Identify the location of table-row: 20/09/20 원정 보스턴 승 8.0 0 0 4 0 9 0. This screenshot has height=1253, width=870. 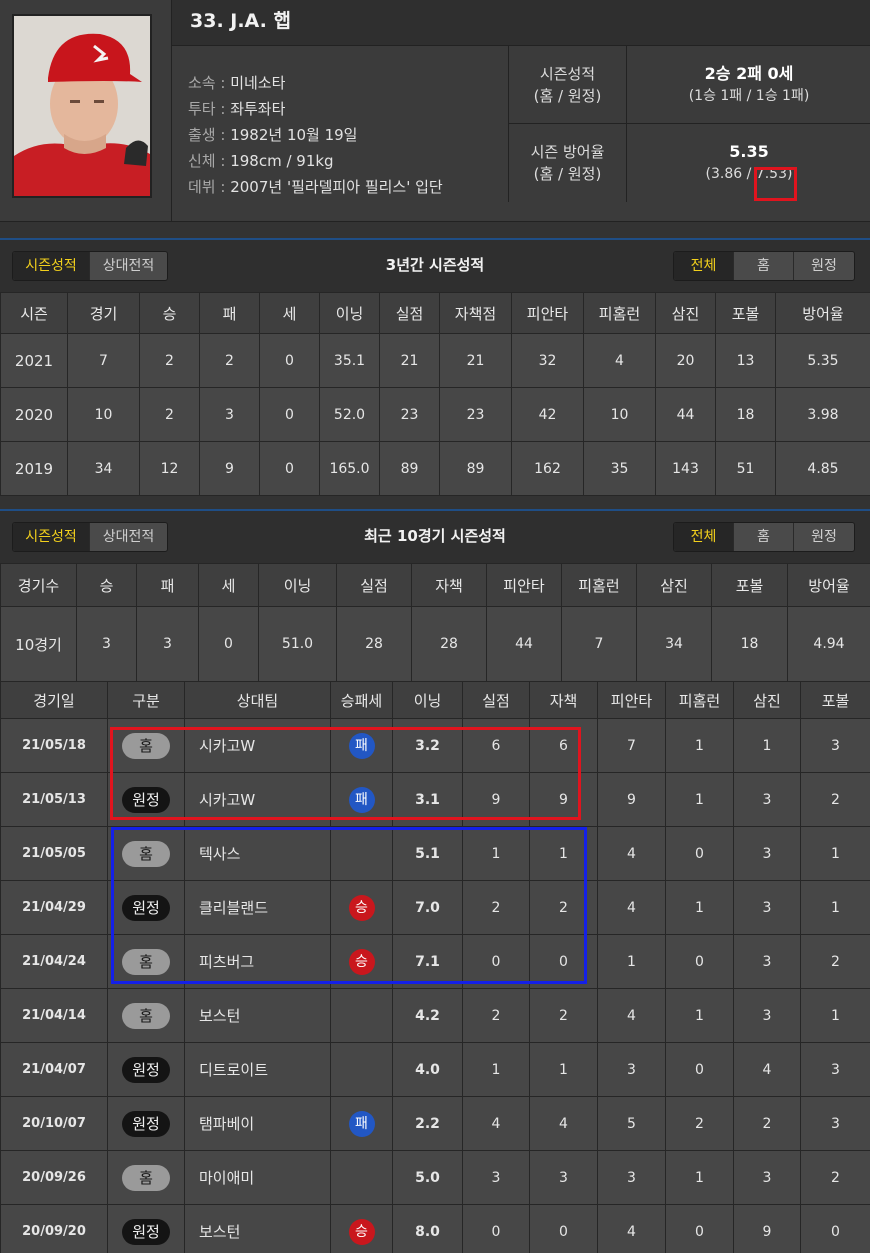
(435, 1228).